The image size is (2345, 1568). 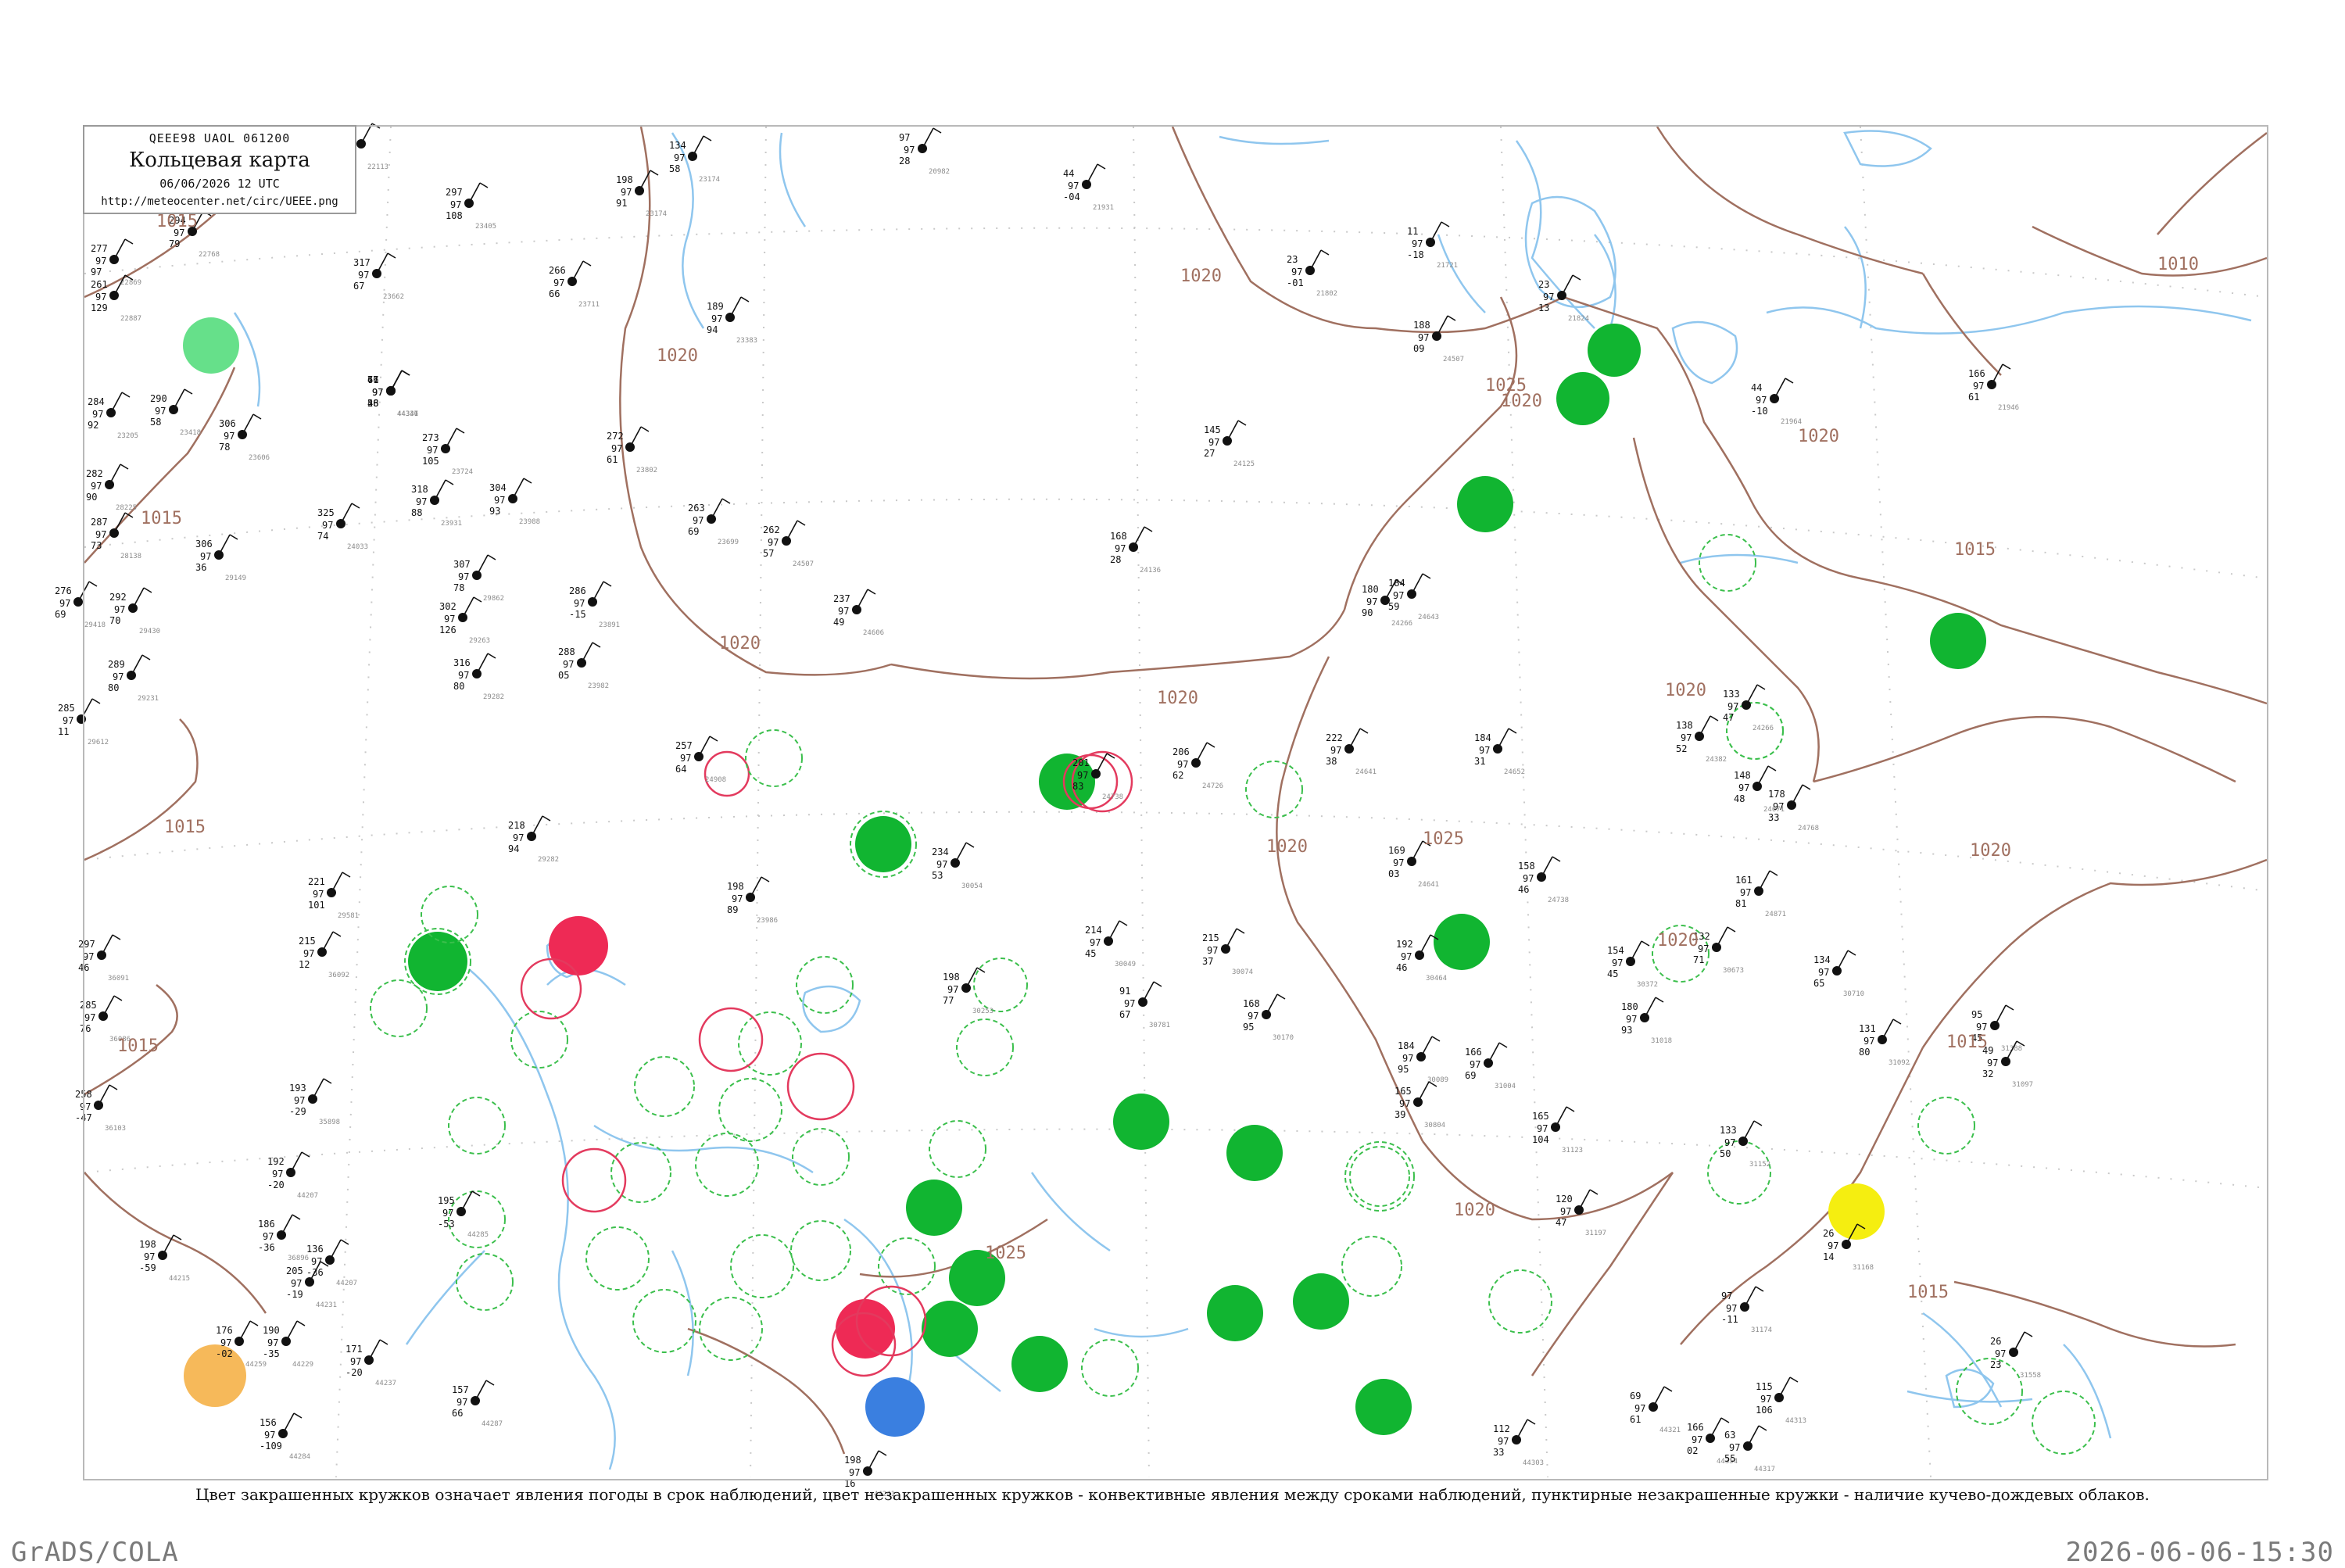 I want to click on bulletin-codes: QEEE98 UAOL 061200, so click(x=220, y=138).